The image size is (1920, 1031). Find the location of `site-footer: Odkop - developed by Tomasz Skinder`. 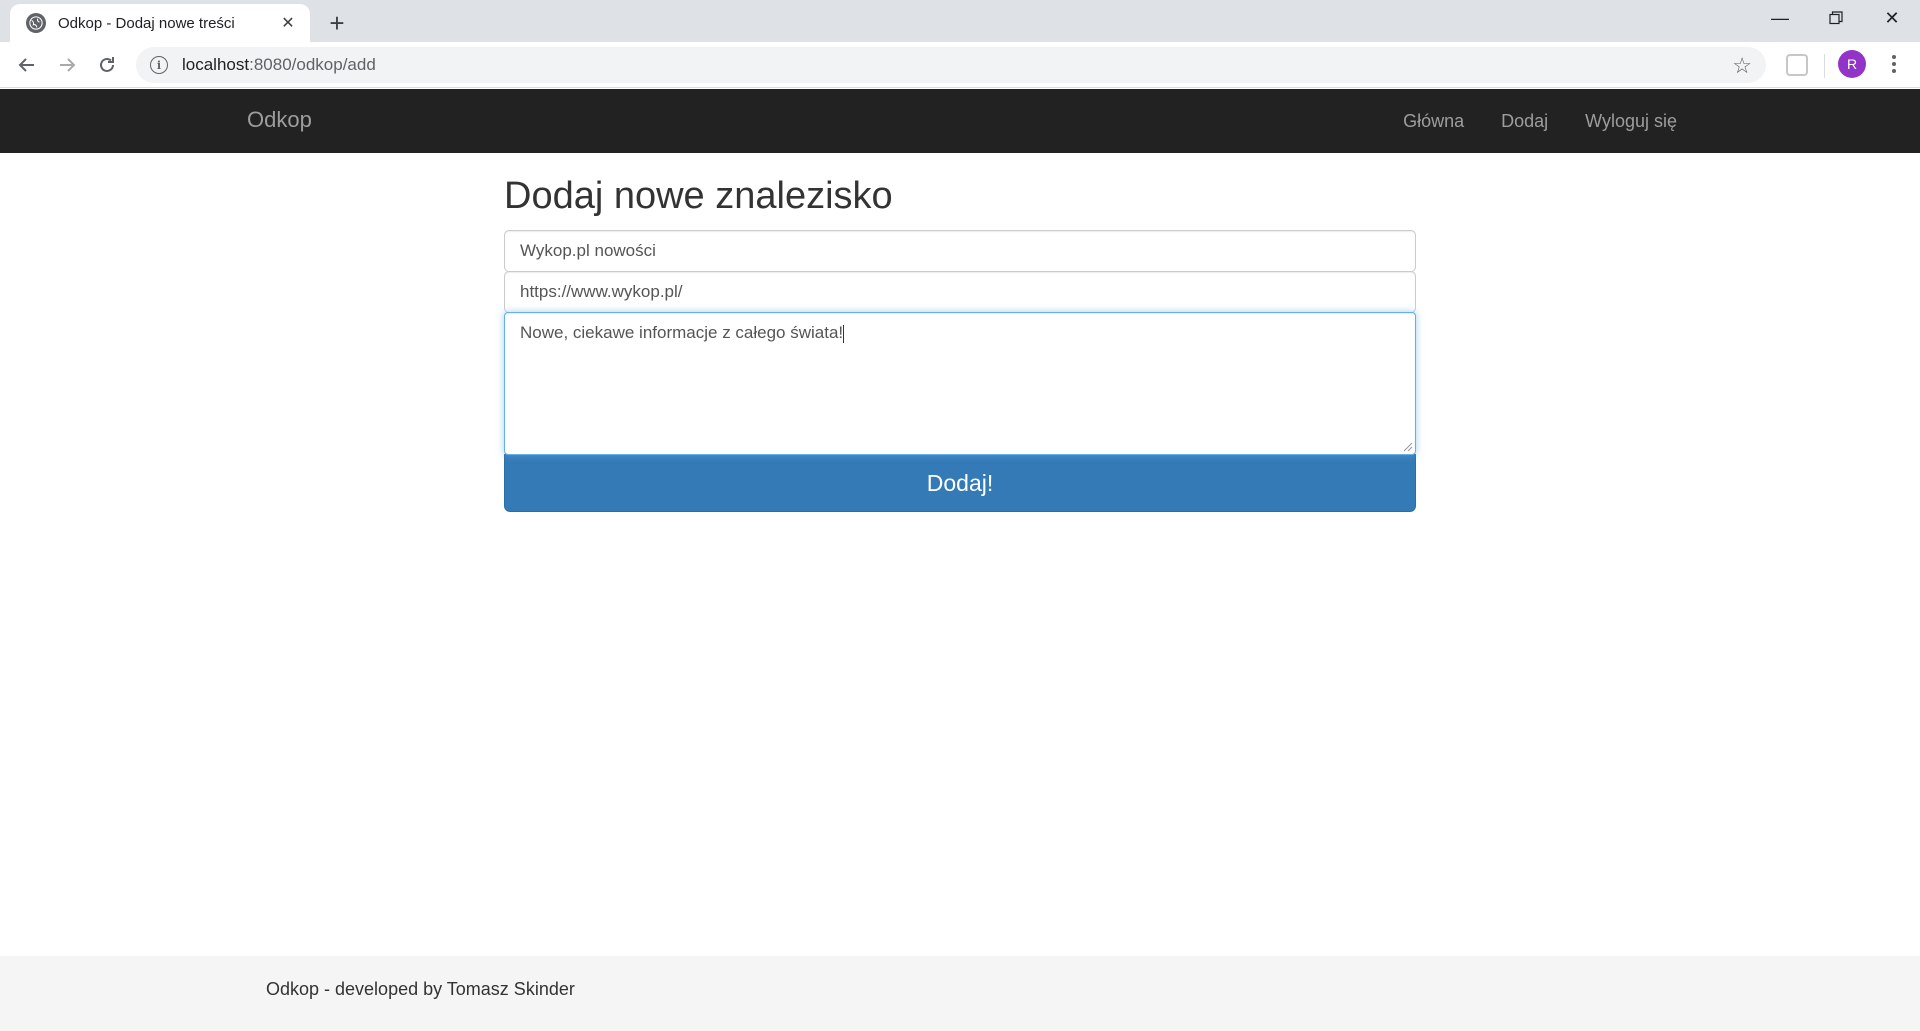

site-footer: Odkop - developed by Tomasz Skinder is located at coordinates (960, 993).